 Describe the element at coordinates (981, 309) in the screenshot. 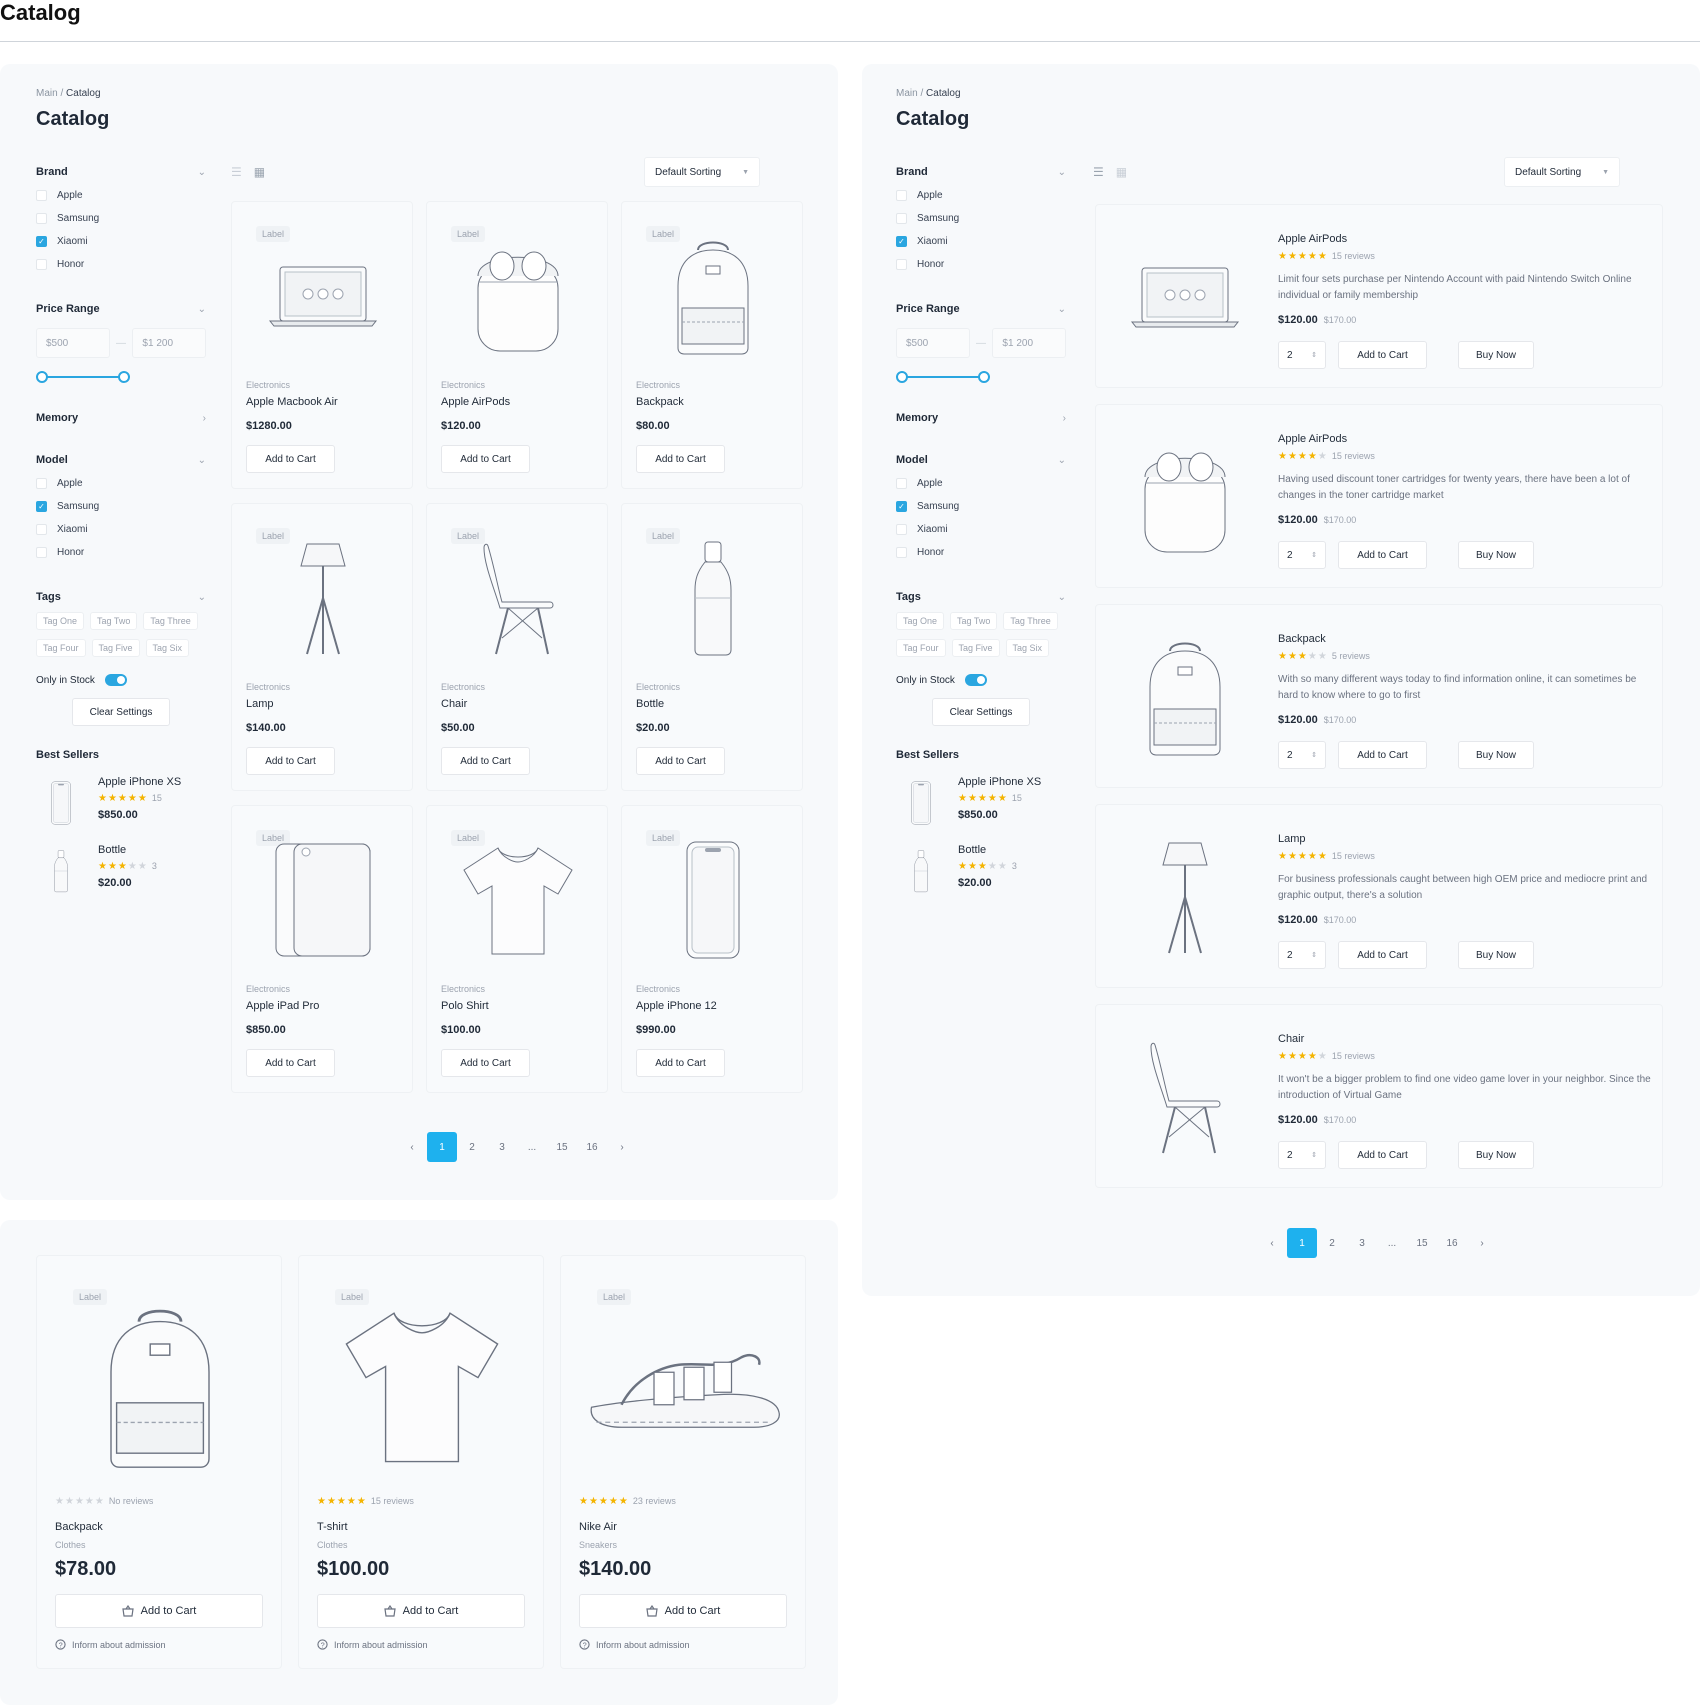

I see `price-filter-header: Price Range ⌄` at that location.